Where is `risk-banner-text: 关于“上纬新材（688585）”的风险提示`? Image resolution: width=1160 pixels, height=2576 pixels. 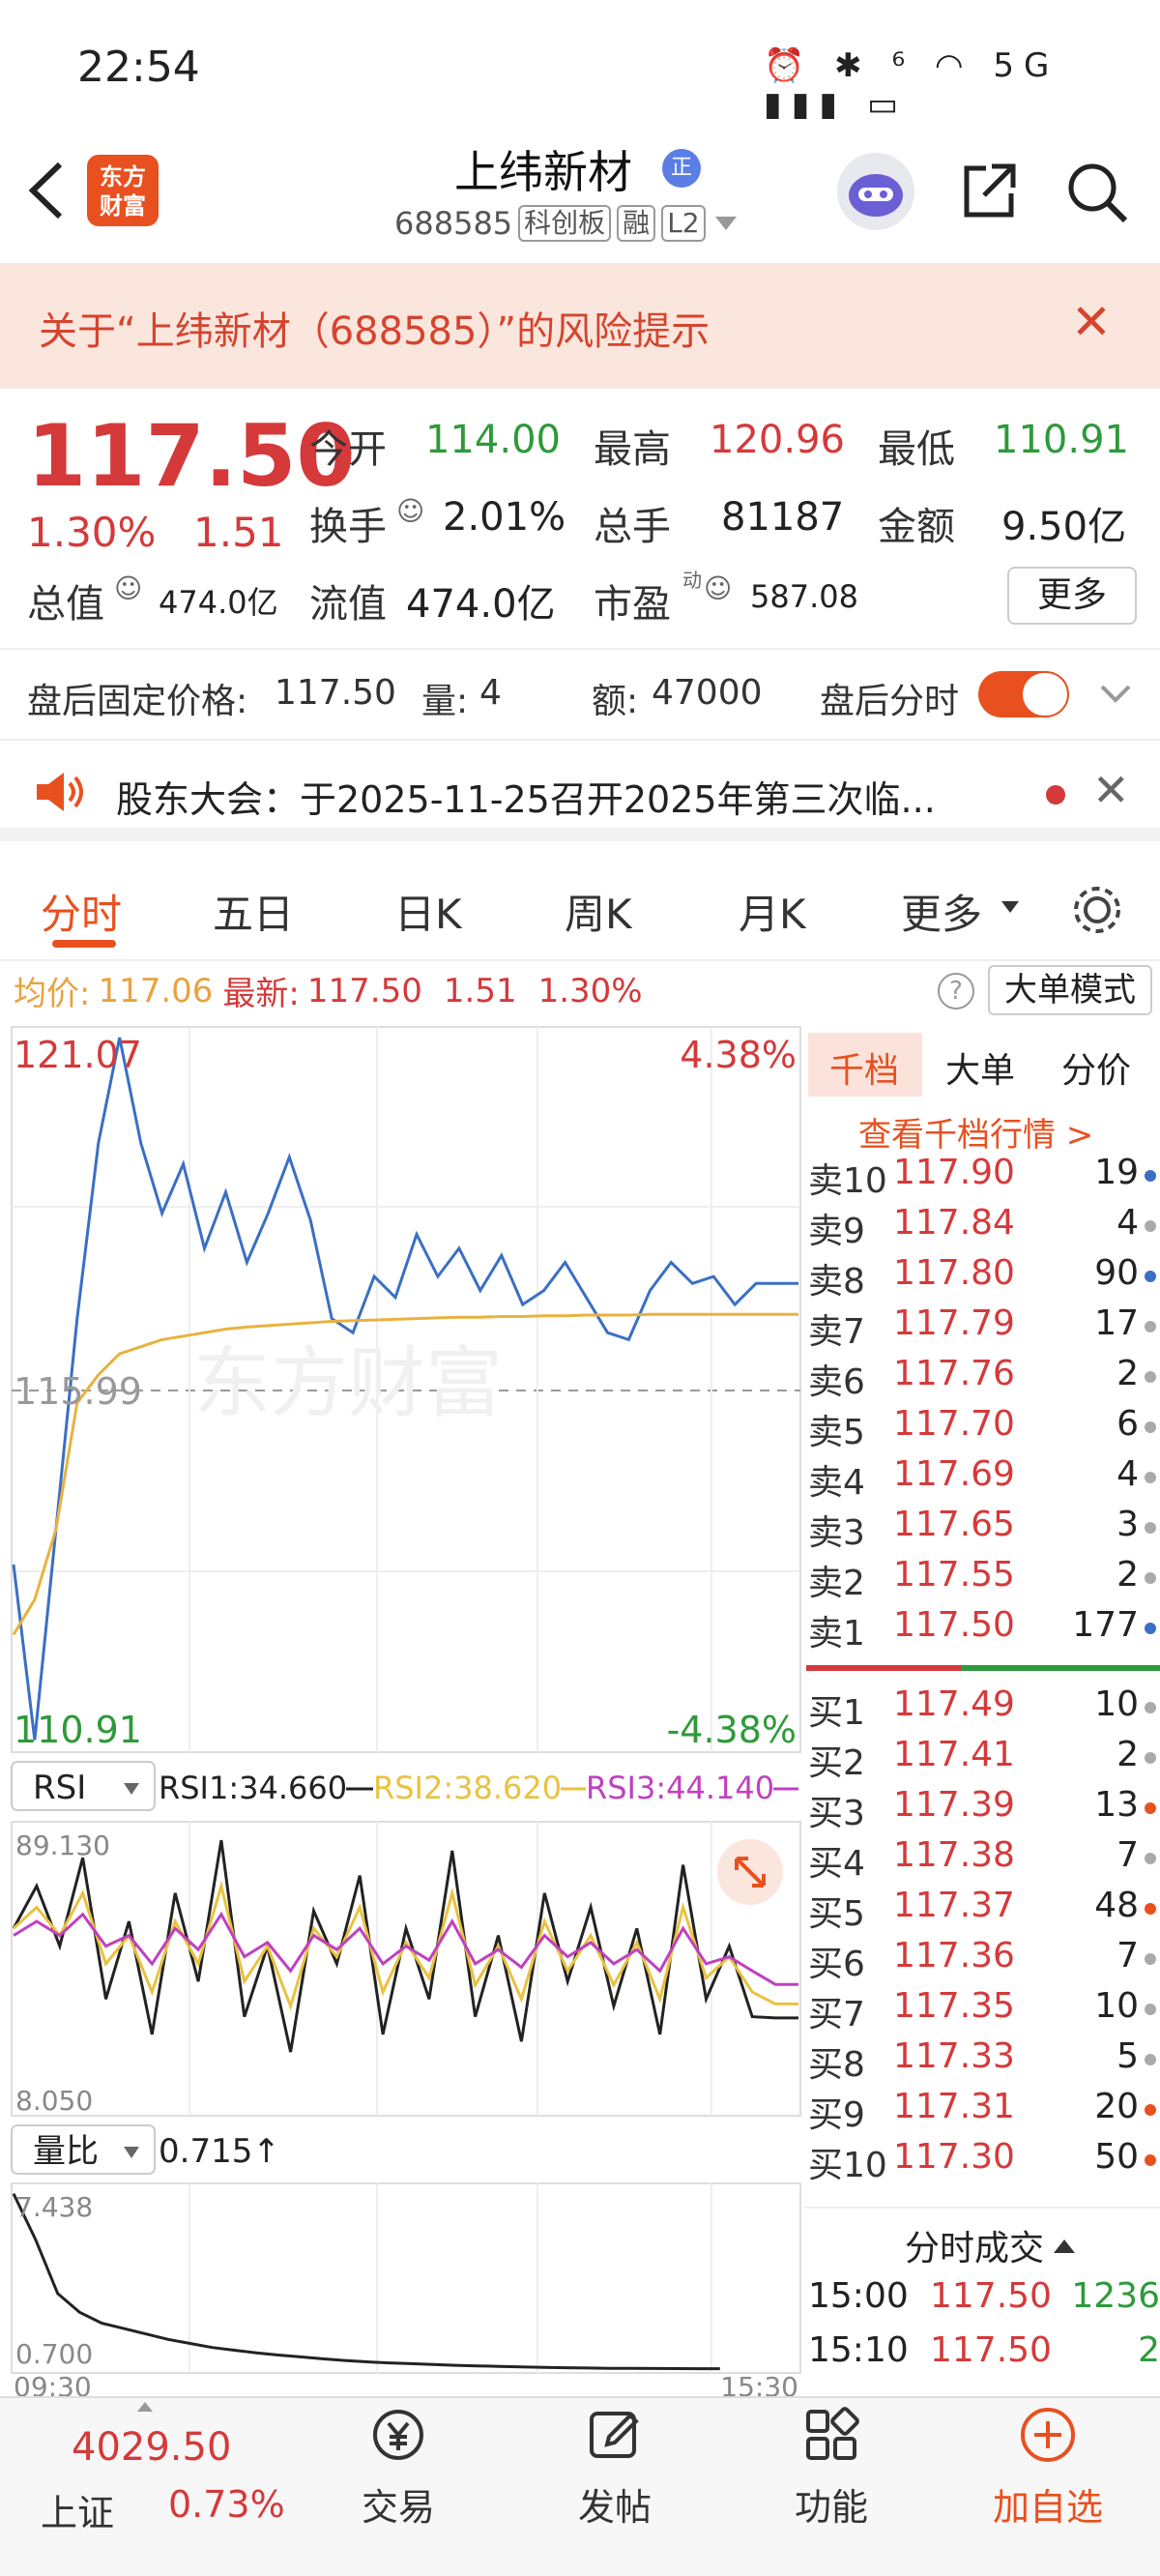
risk-banner-text: 关于“上纬新材（688585）”的风险提示 is located at coordinates (375, 328).